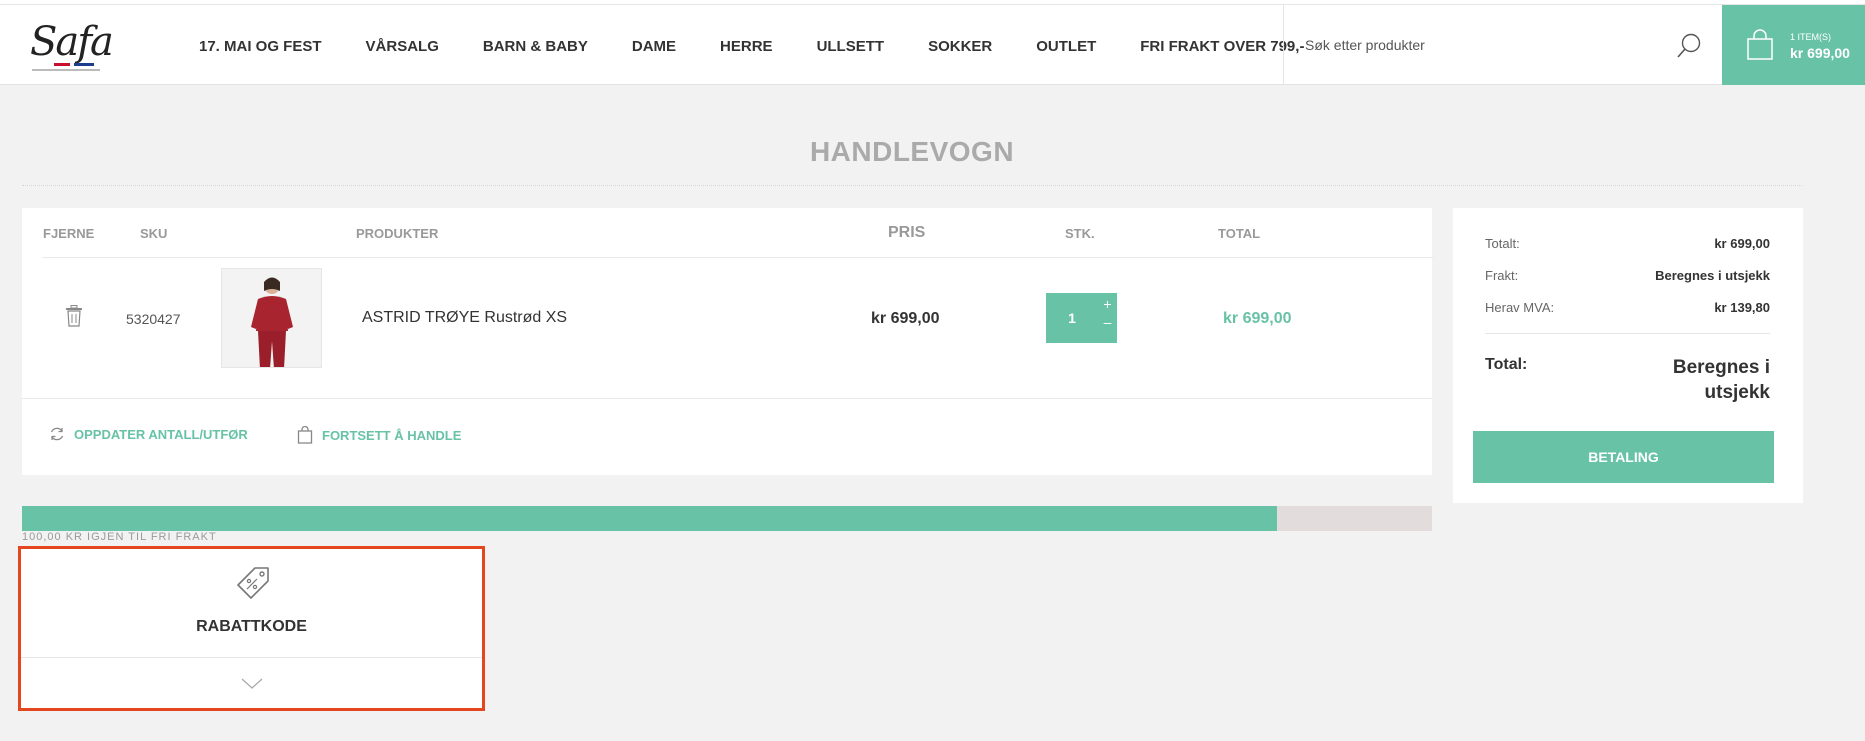  What do you see at coordinates (1066, 46) in the screenshot?
I see `nav-item-outlet: OUTLET` at bounding box center [1066, 46].